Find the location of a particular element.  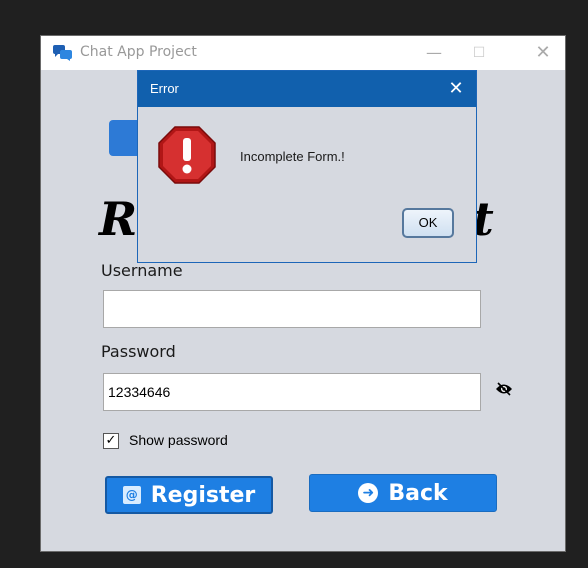

username-label: Username is located at coordinates (142, 270).